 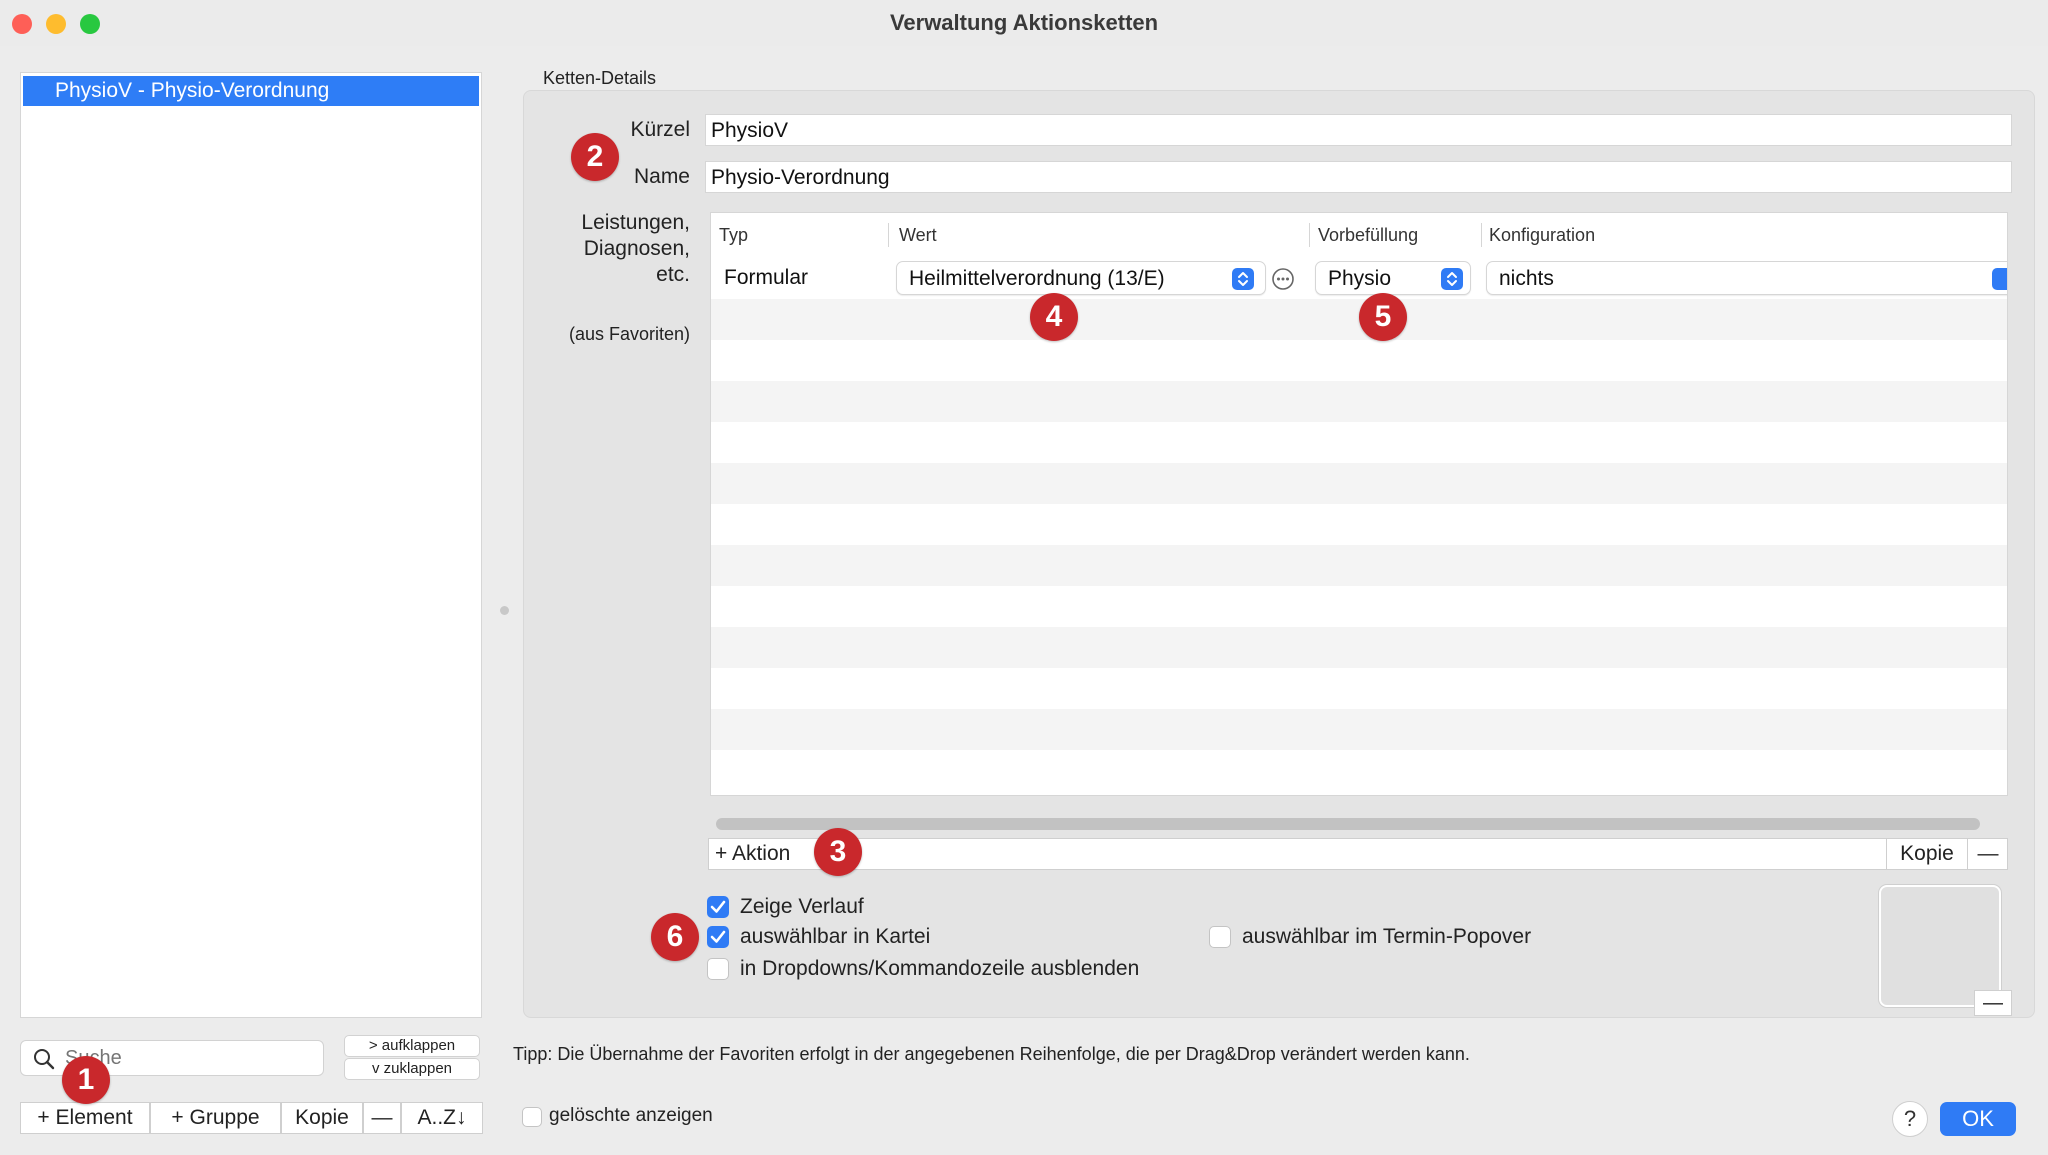 I want to click on remove-element-button: —, so click(x=382, y=1118).